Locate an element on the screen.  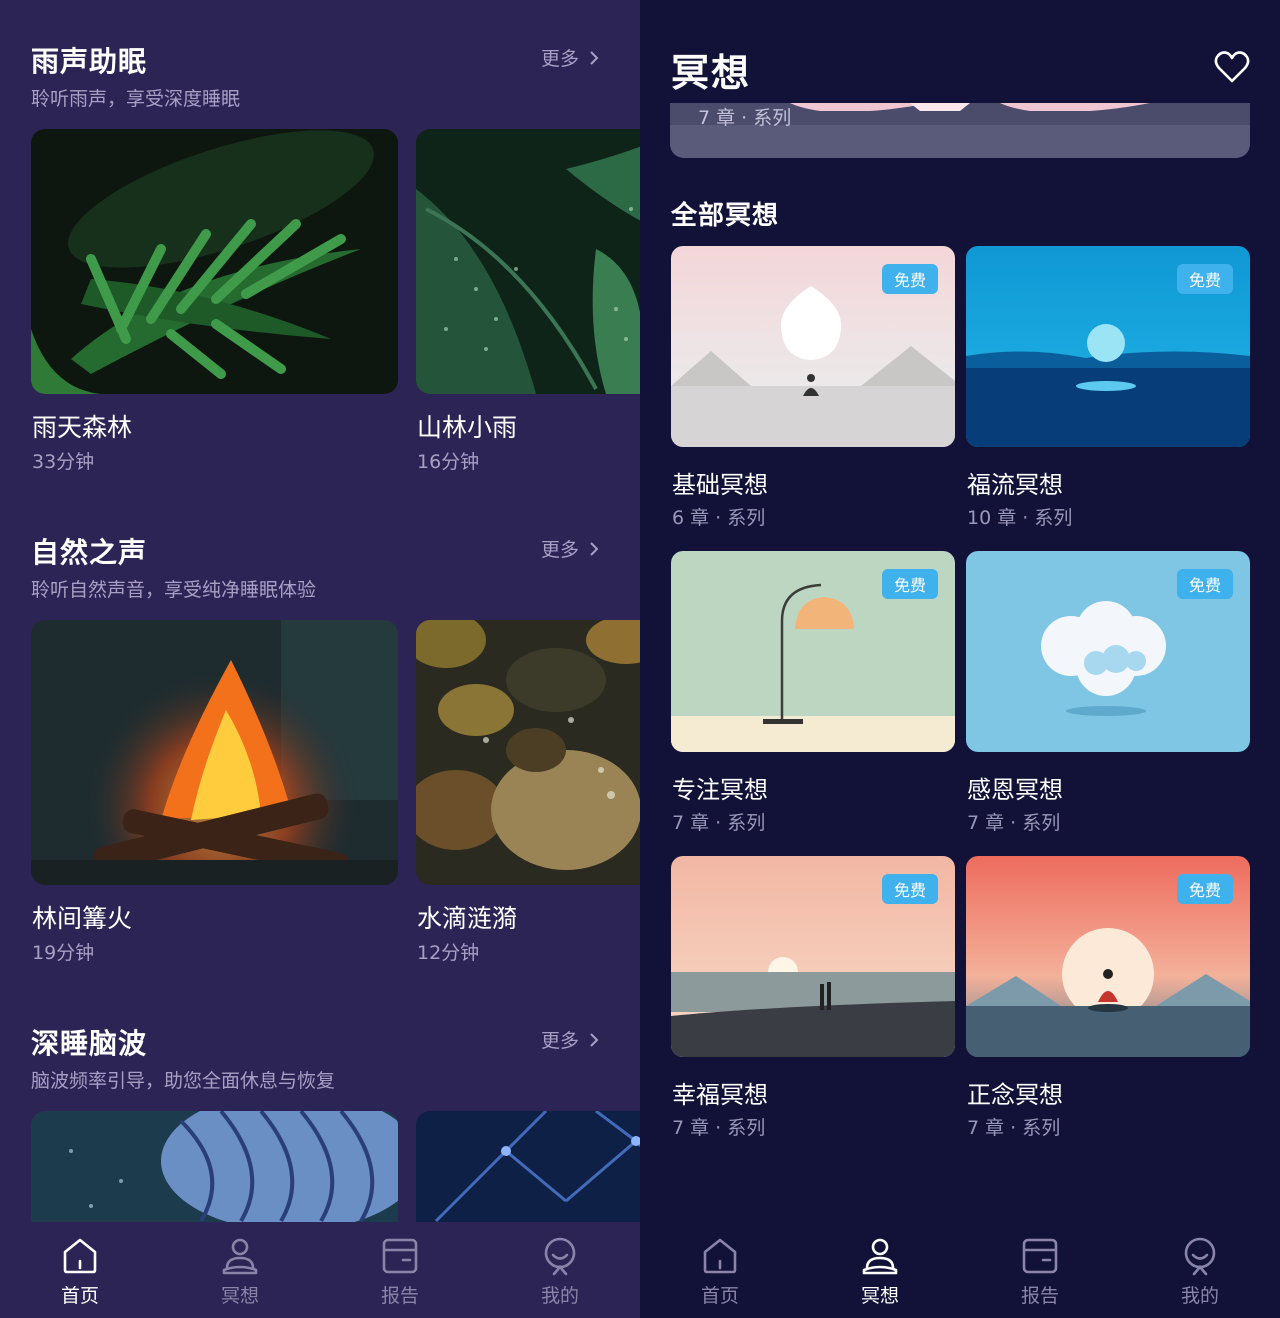
card-duration: 33分钟 is located at coordinates (63, 462).